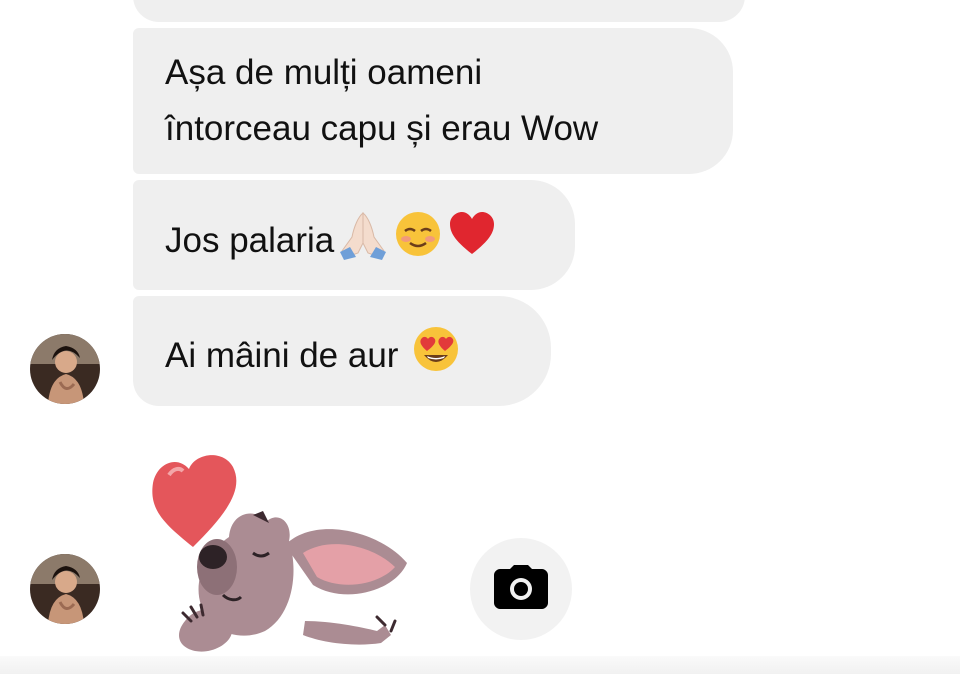 This screenshot has height=674, width=960. Describe the element at coordinates (418, 242) in the screenshot. I see `smiling-face-emoji` at that location.